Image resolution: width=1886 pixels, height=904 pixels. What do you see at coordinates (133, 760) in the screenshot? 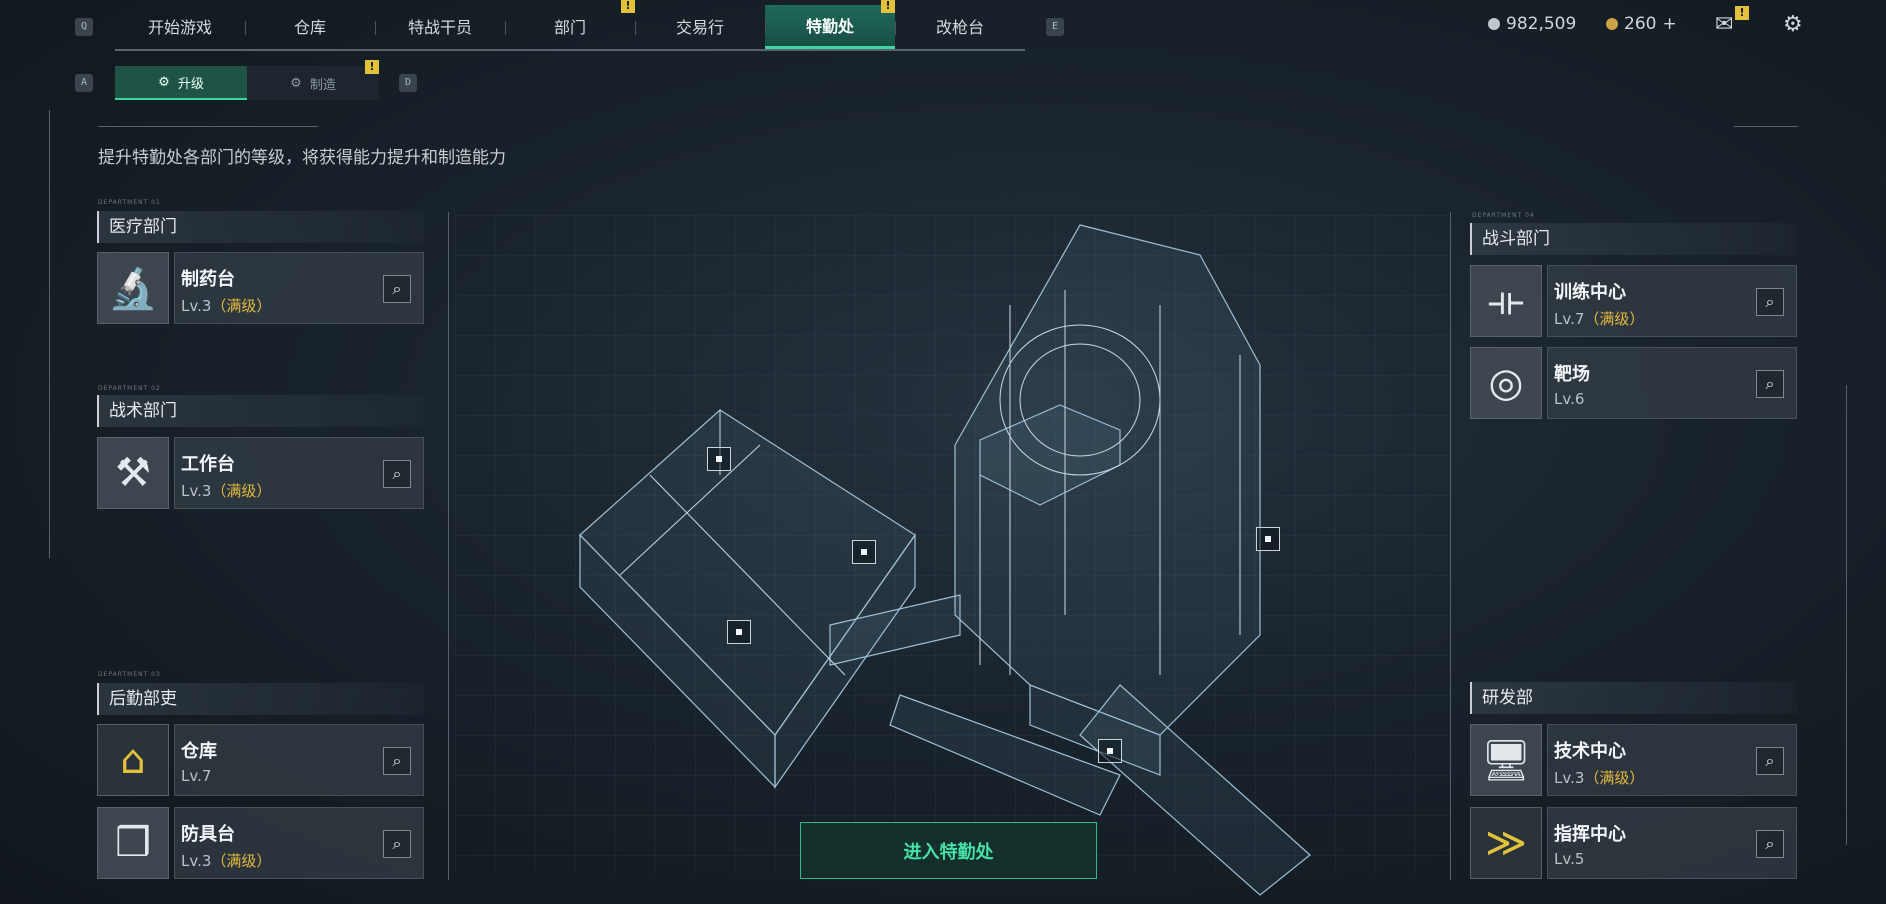
I see `warehouse-icon: ⌂` at bounding box center [133, 760].